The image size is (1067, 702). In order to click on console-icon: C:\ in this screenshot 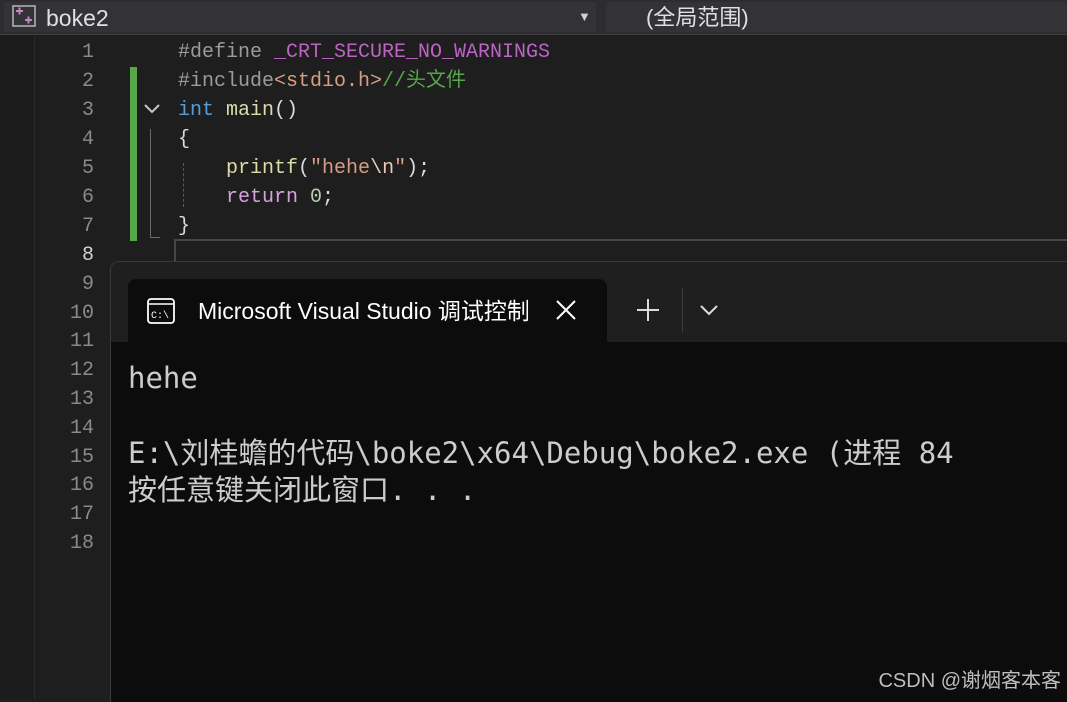, I will do `click(161, 311)`.